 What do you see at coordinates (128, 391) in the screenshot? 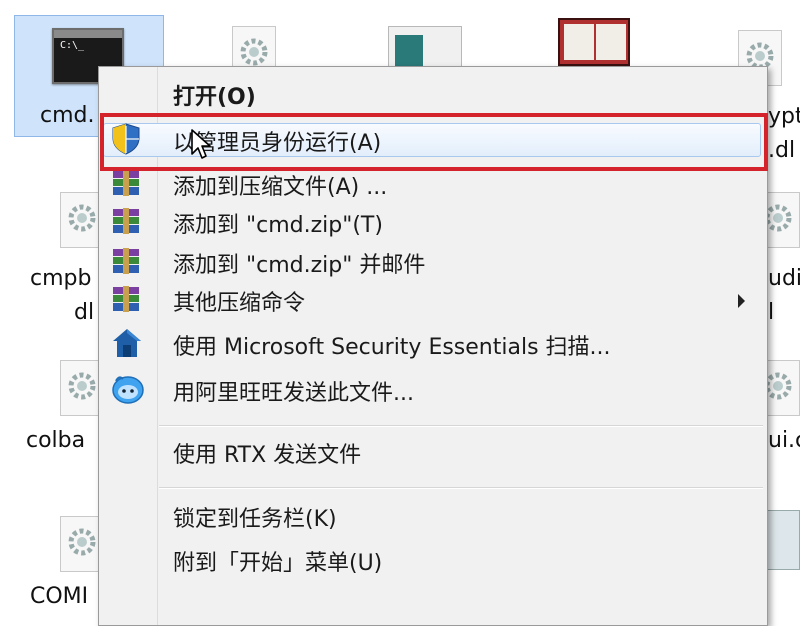
I see `aliwangwang-icon` at bounding box center [128, 391].